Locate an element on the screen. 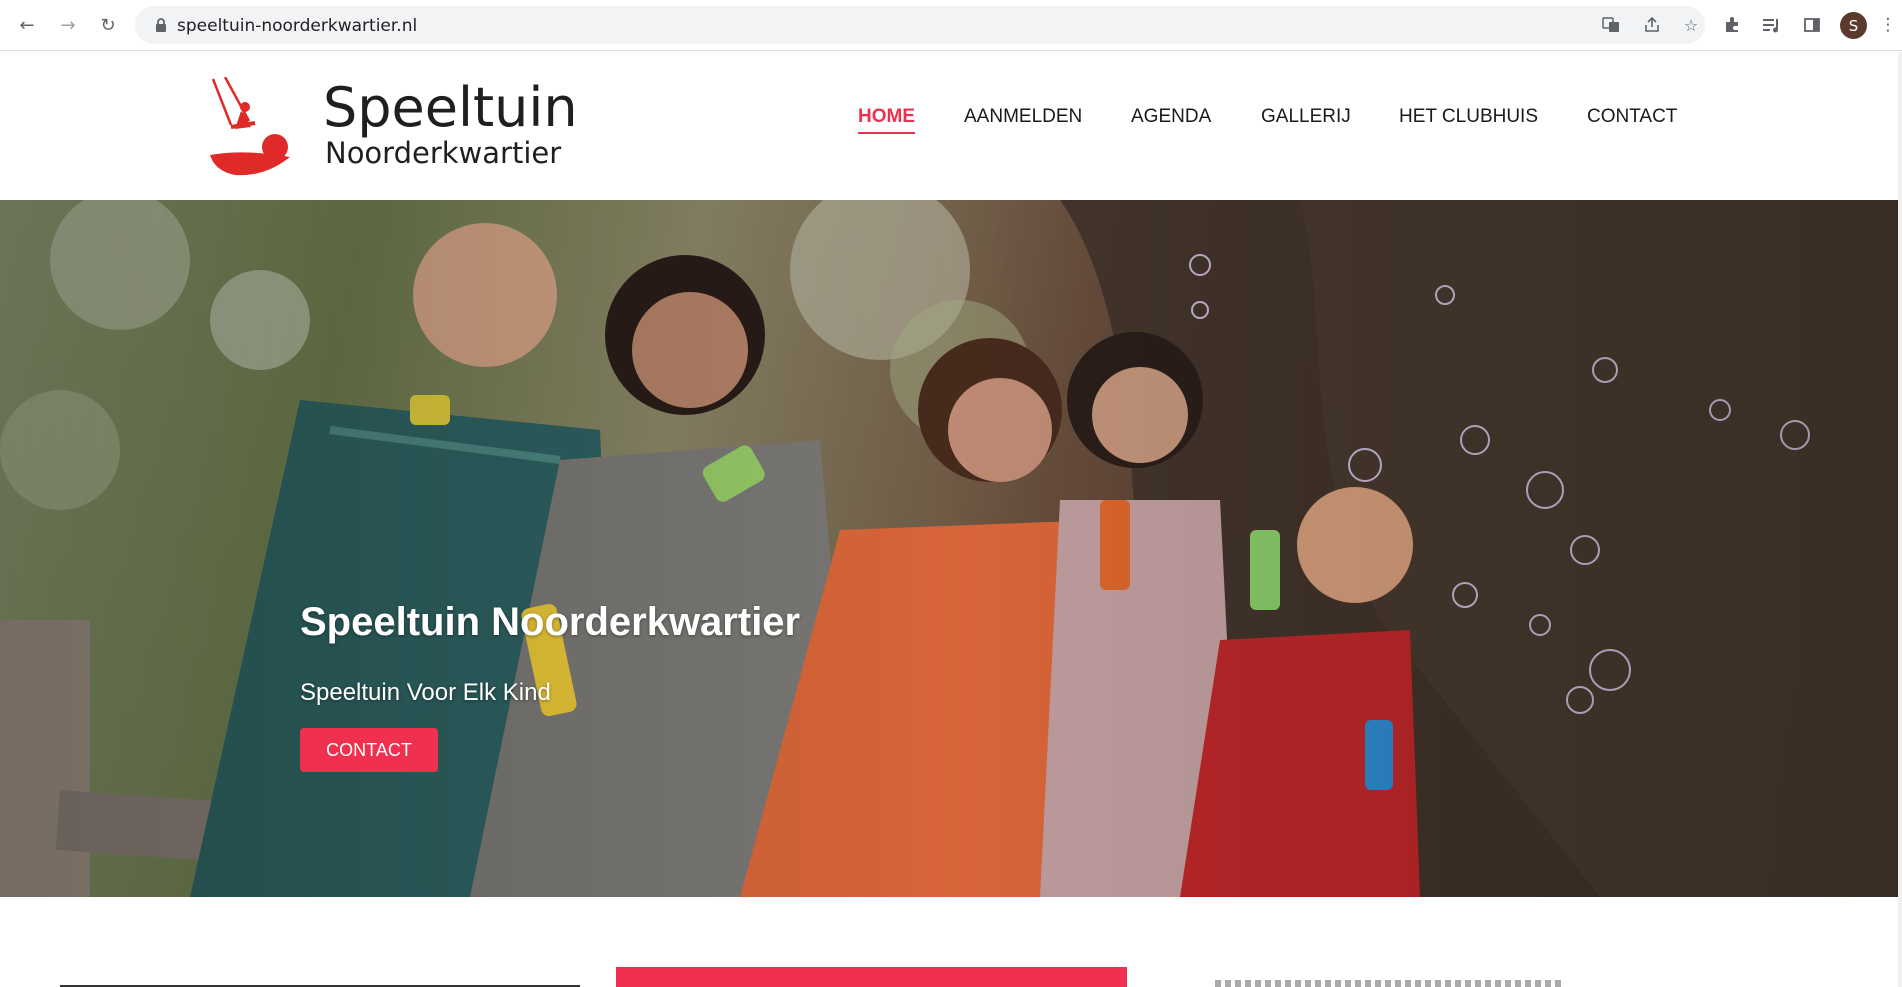  profile-avatar: S is located at coordinates (1853, 25).